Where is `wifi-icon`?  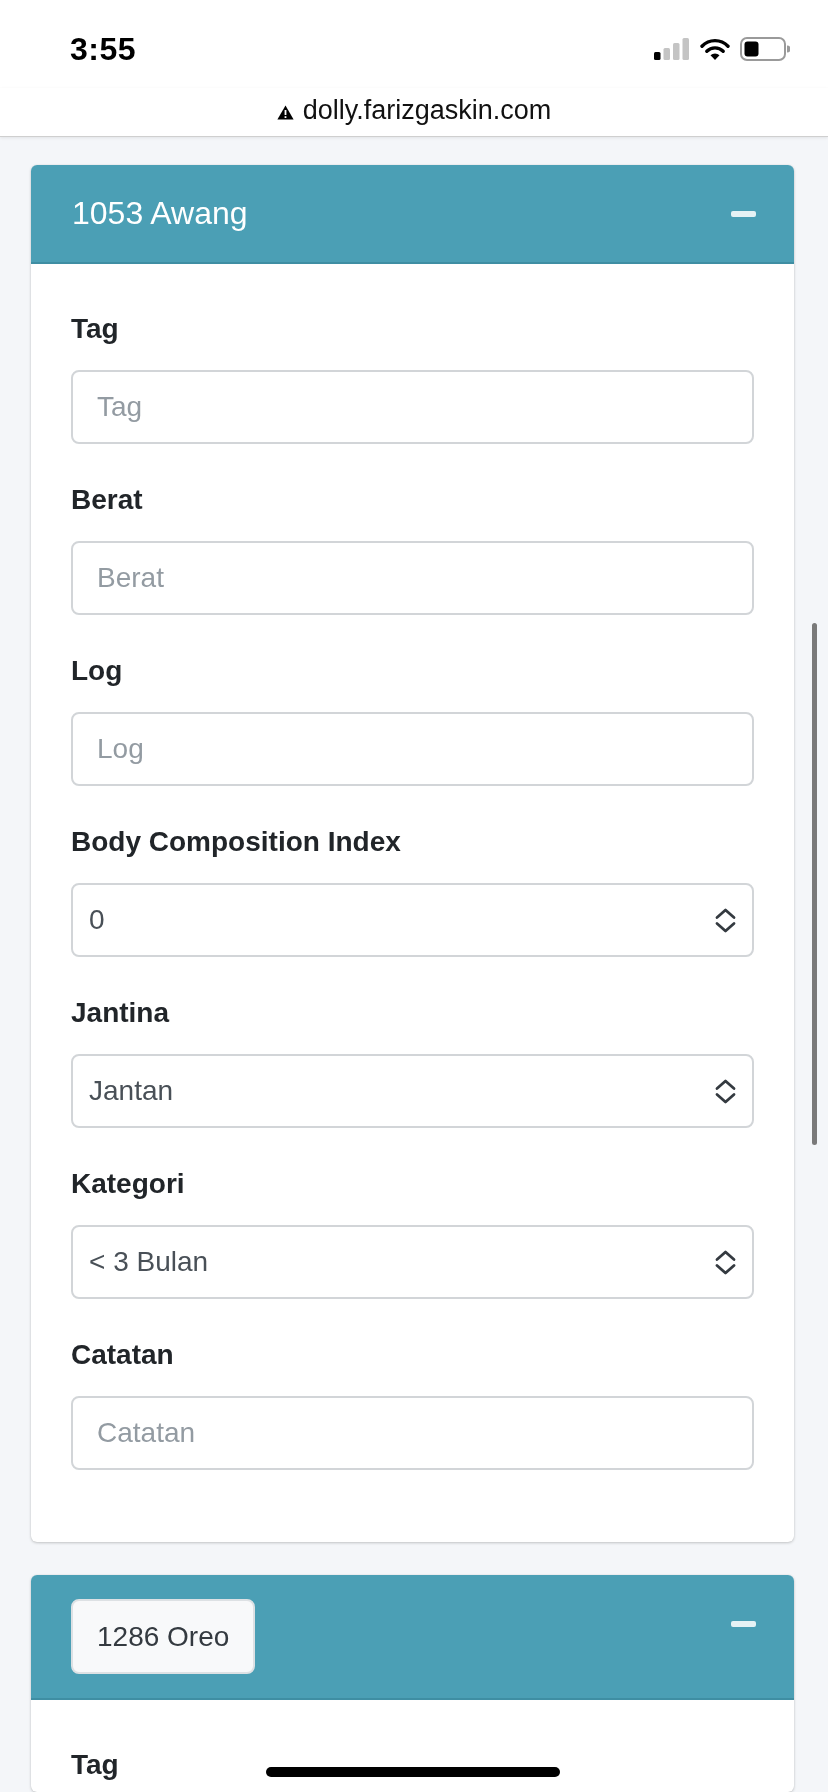 wifi-icon is located at coordinates (715, 49).